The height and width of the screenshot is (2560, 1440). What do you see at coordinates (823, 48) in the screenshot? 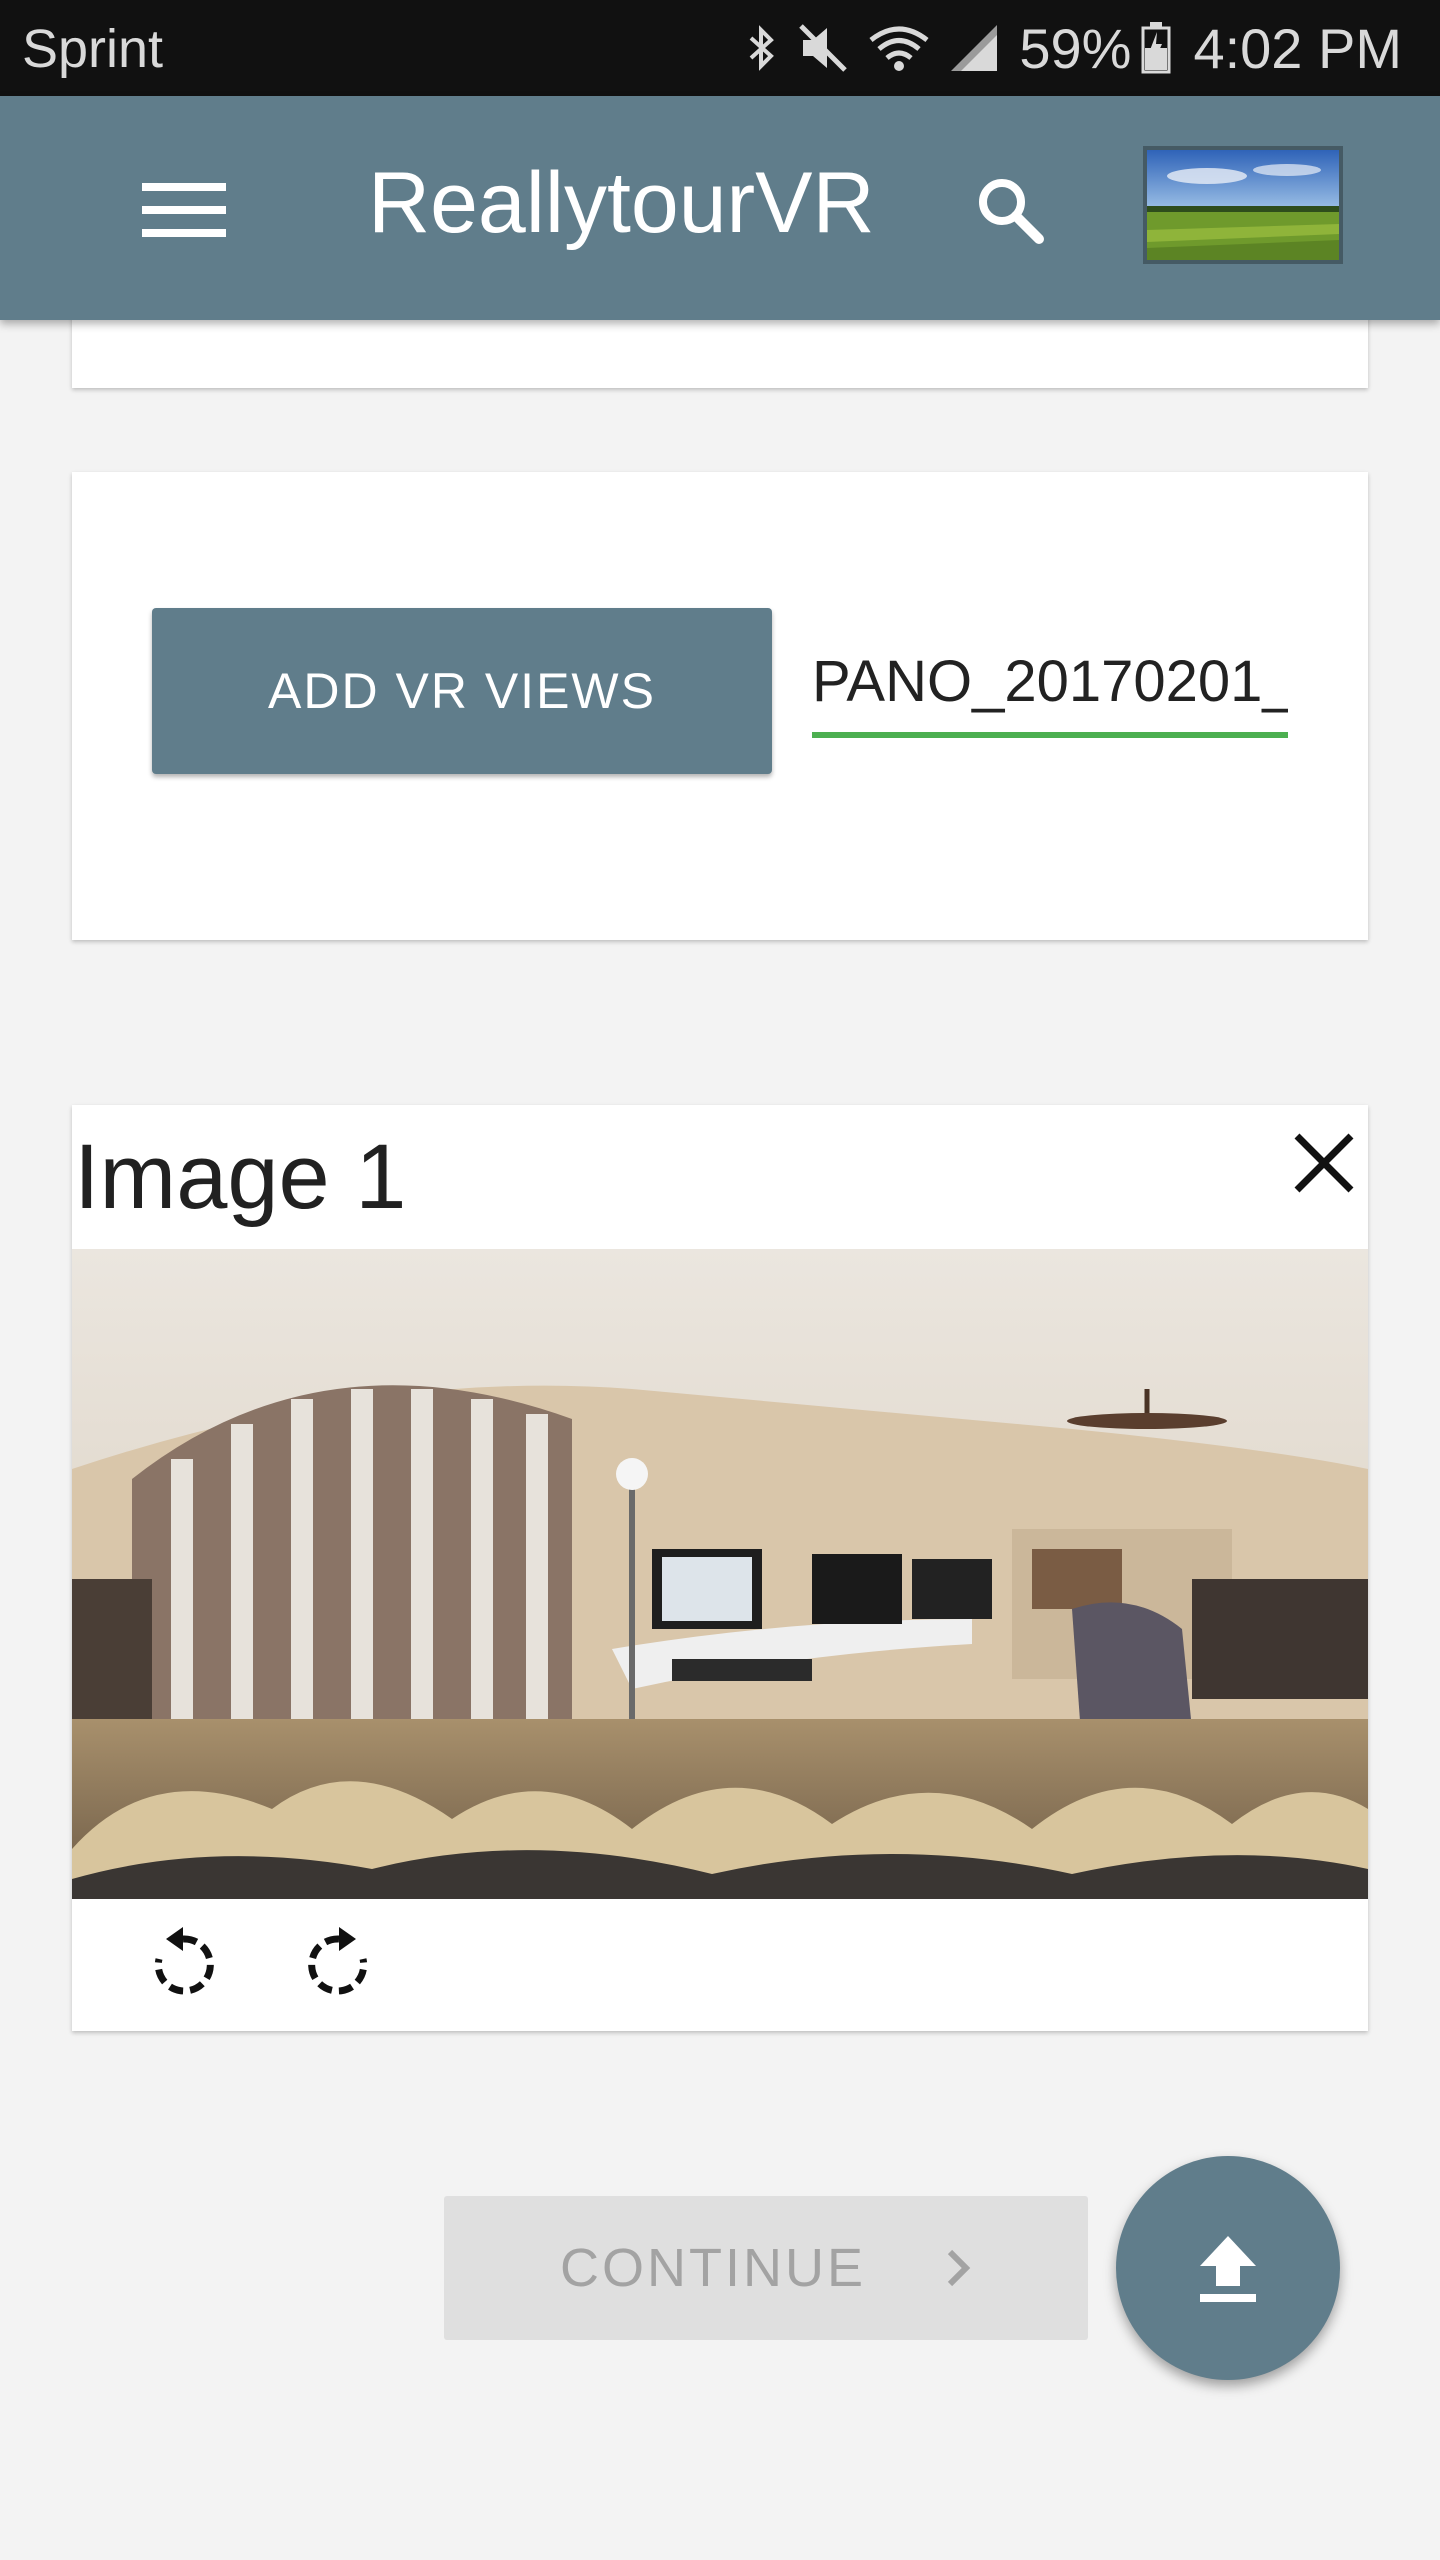
I see `mute-icon` at bounding box center [823, 48].